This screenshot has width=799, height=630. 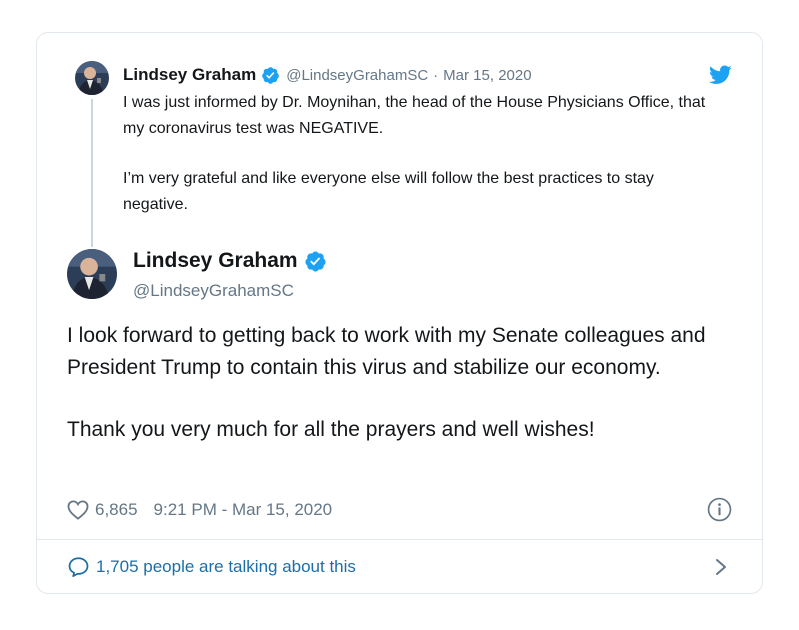 What do you see at coordinates (92, 78) in the screenshot?
I see `parent-author-avatar` at bounding box center [92, 78].